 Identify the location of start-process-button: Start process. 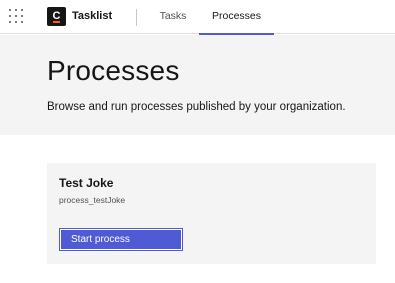
(121, 239).